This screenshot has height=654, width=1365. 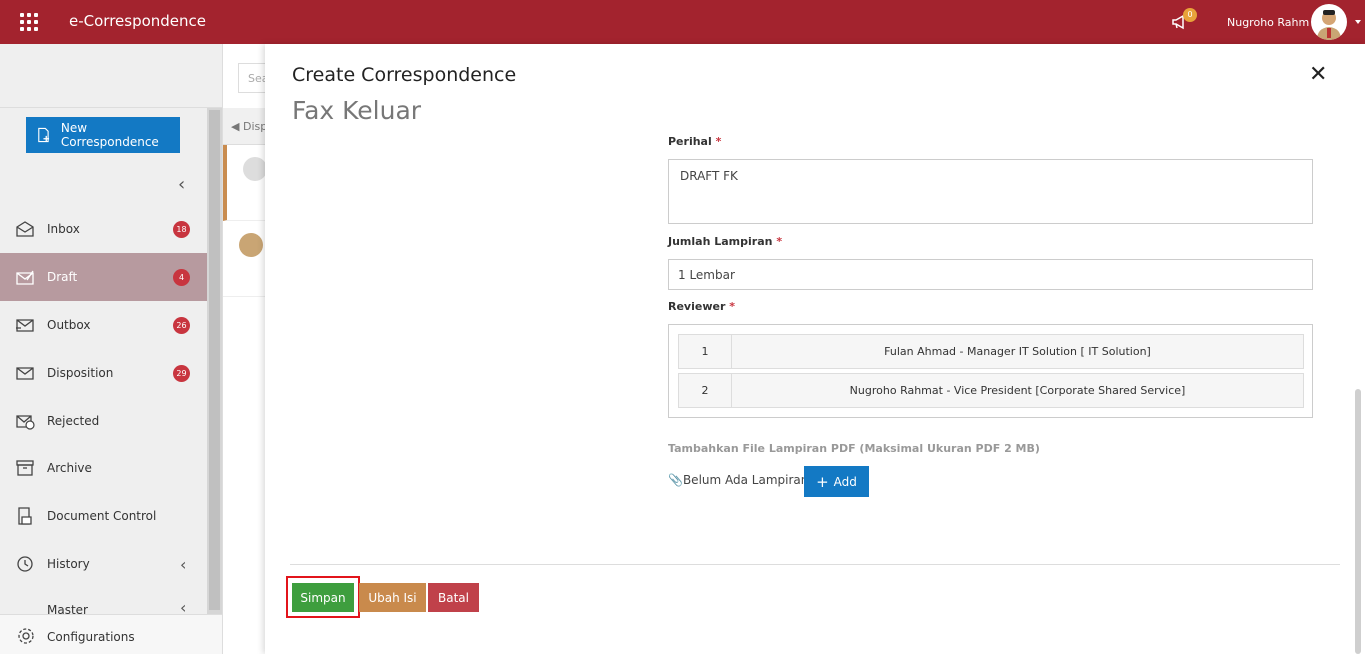 What do you see at coordinates (705, 351) in the screenshot?
I see `reviewer-number: 1` at bounding box center [705, 351].